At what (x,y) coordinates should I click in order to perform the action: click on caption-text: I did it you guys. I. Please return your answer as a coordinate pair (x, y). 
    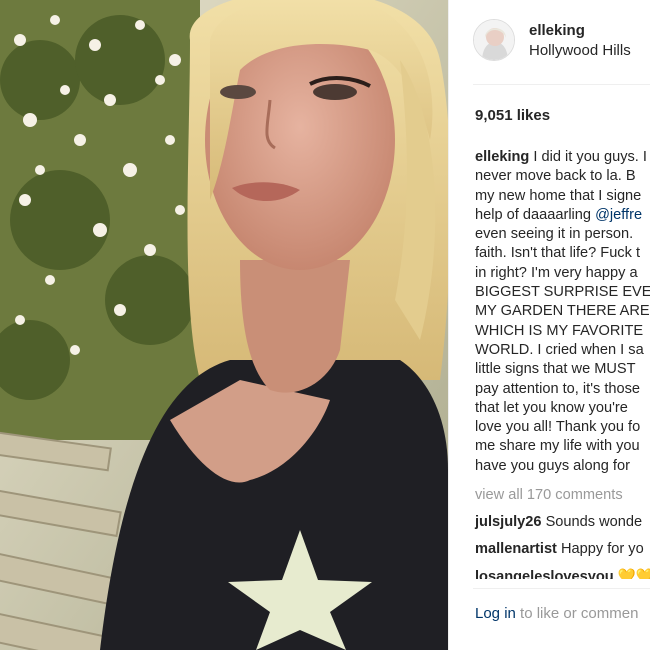
    Looking at the image, I should click on (590, 157).